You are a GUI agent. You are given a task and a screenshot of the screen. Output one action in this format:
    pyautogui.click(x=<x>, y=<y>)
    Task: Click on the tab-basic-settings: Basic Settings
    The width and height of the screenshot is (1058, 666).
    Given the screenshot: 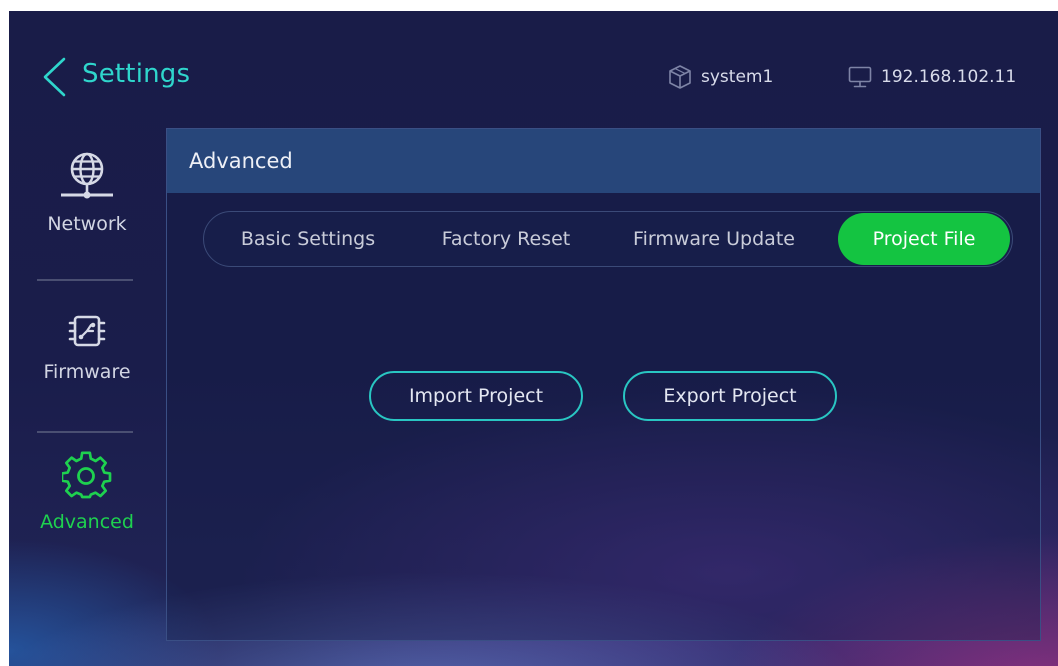 What is the action you would take?
    pyautogui.click(x=308, y=239)
    